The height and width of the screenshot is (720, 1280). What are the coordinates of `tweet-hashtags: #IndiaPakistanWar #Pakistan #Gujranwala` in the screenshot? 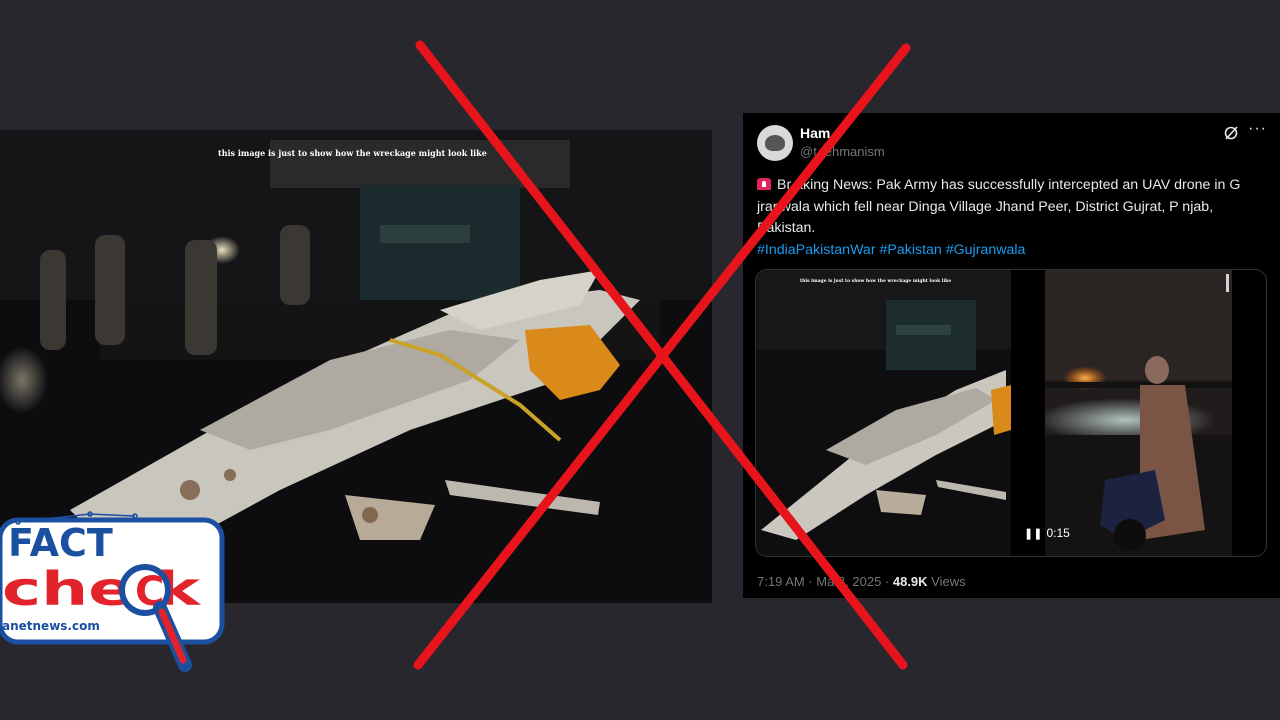 It's located at (891, 250).